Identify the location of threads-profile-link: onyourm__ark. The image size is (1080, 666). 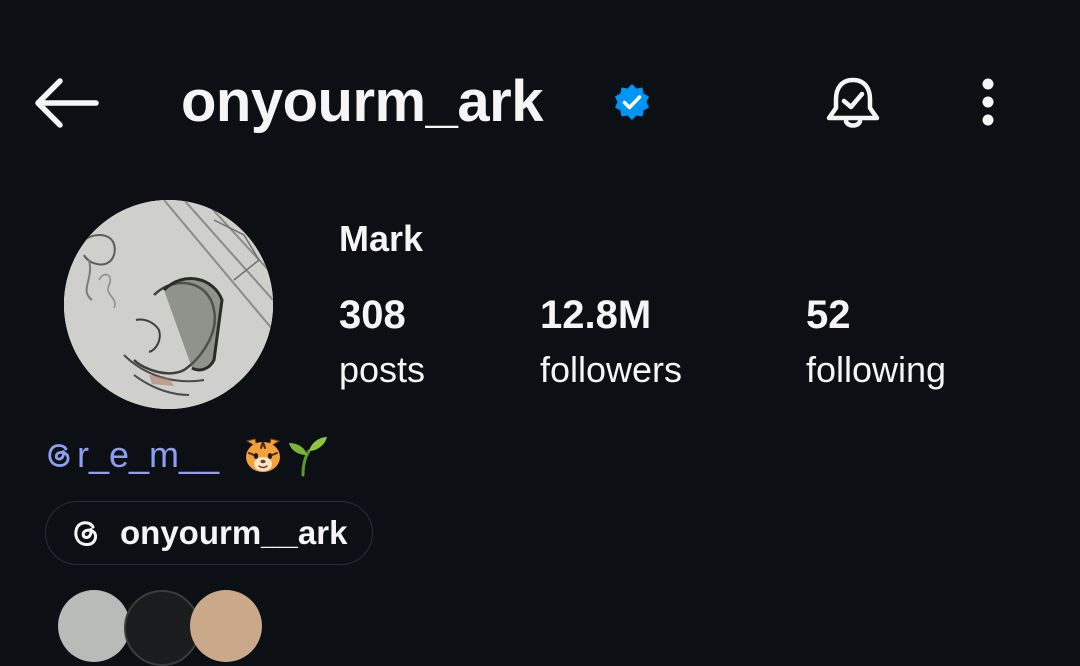
(209, 533).